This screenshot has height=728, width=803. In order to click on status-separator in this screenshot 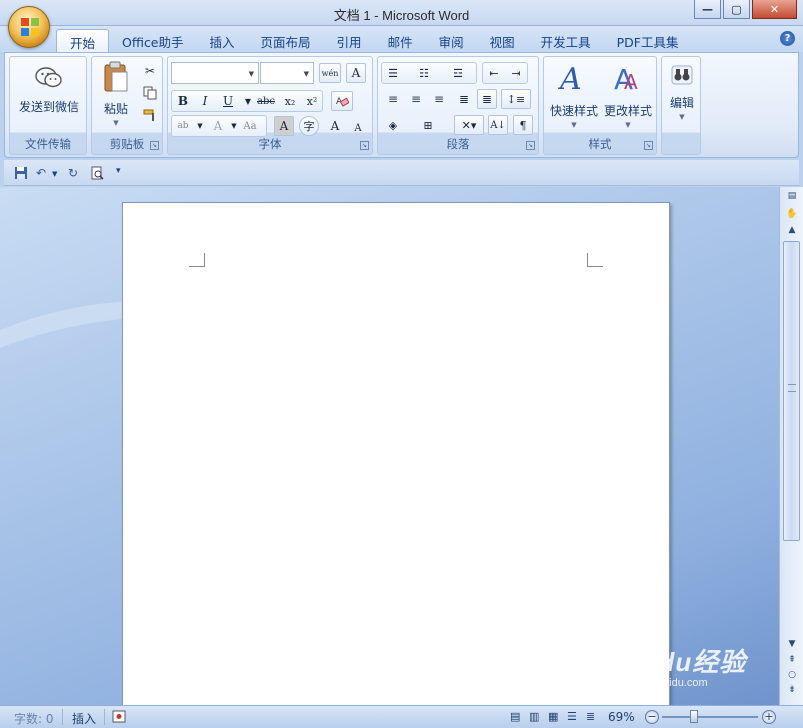, I will do `click(62, 717)`.